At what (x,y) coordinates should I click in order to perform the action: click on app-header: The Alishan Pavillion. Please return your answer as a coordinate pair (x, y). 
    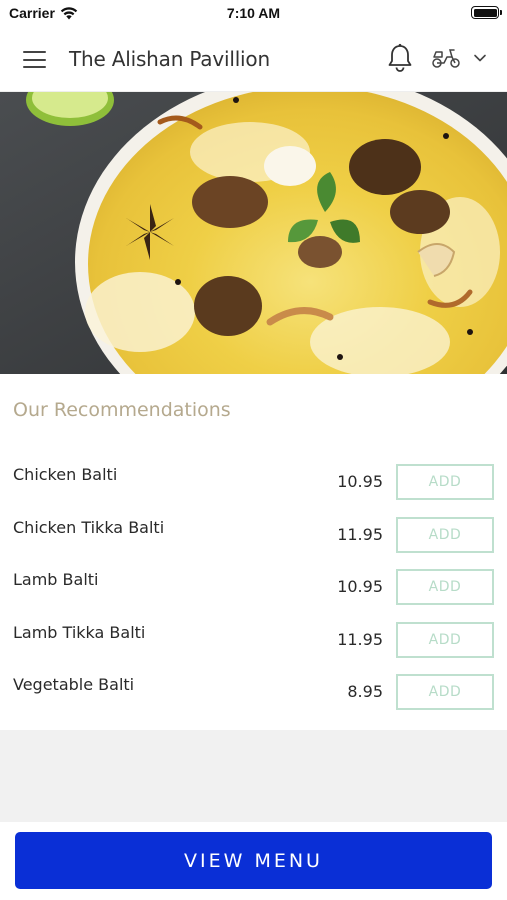
    Looking at the image, I should click on (253, 59).